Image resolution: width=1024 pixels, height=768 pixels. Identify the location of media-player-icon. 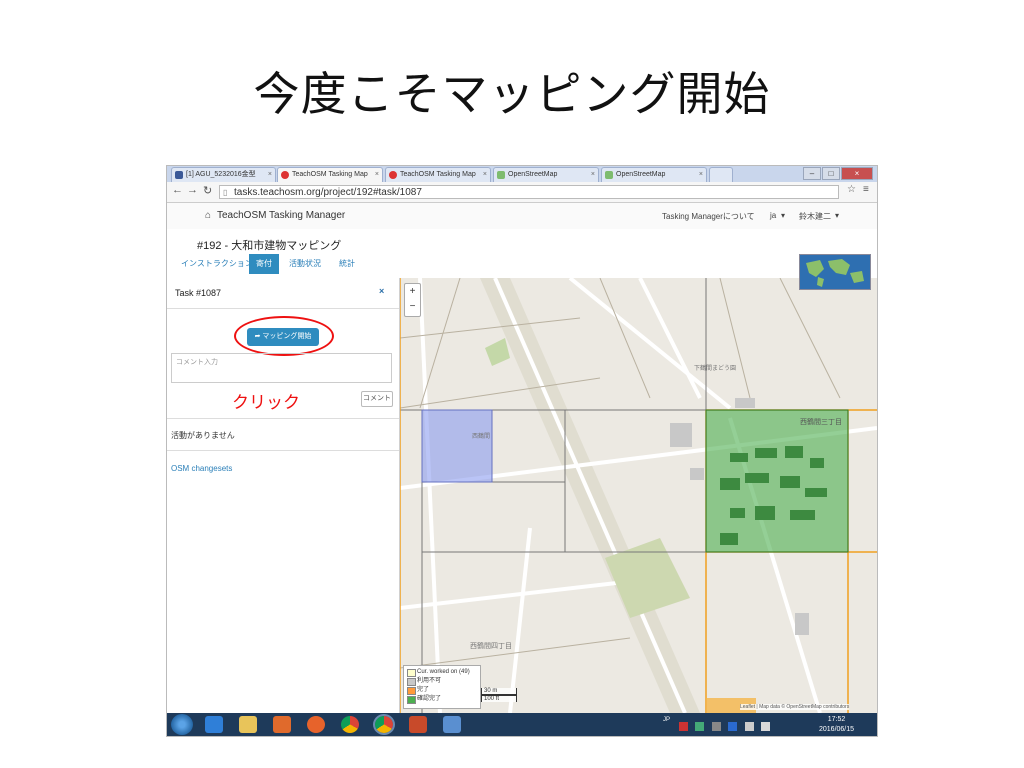
(282, 724).